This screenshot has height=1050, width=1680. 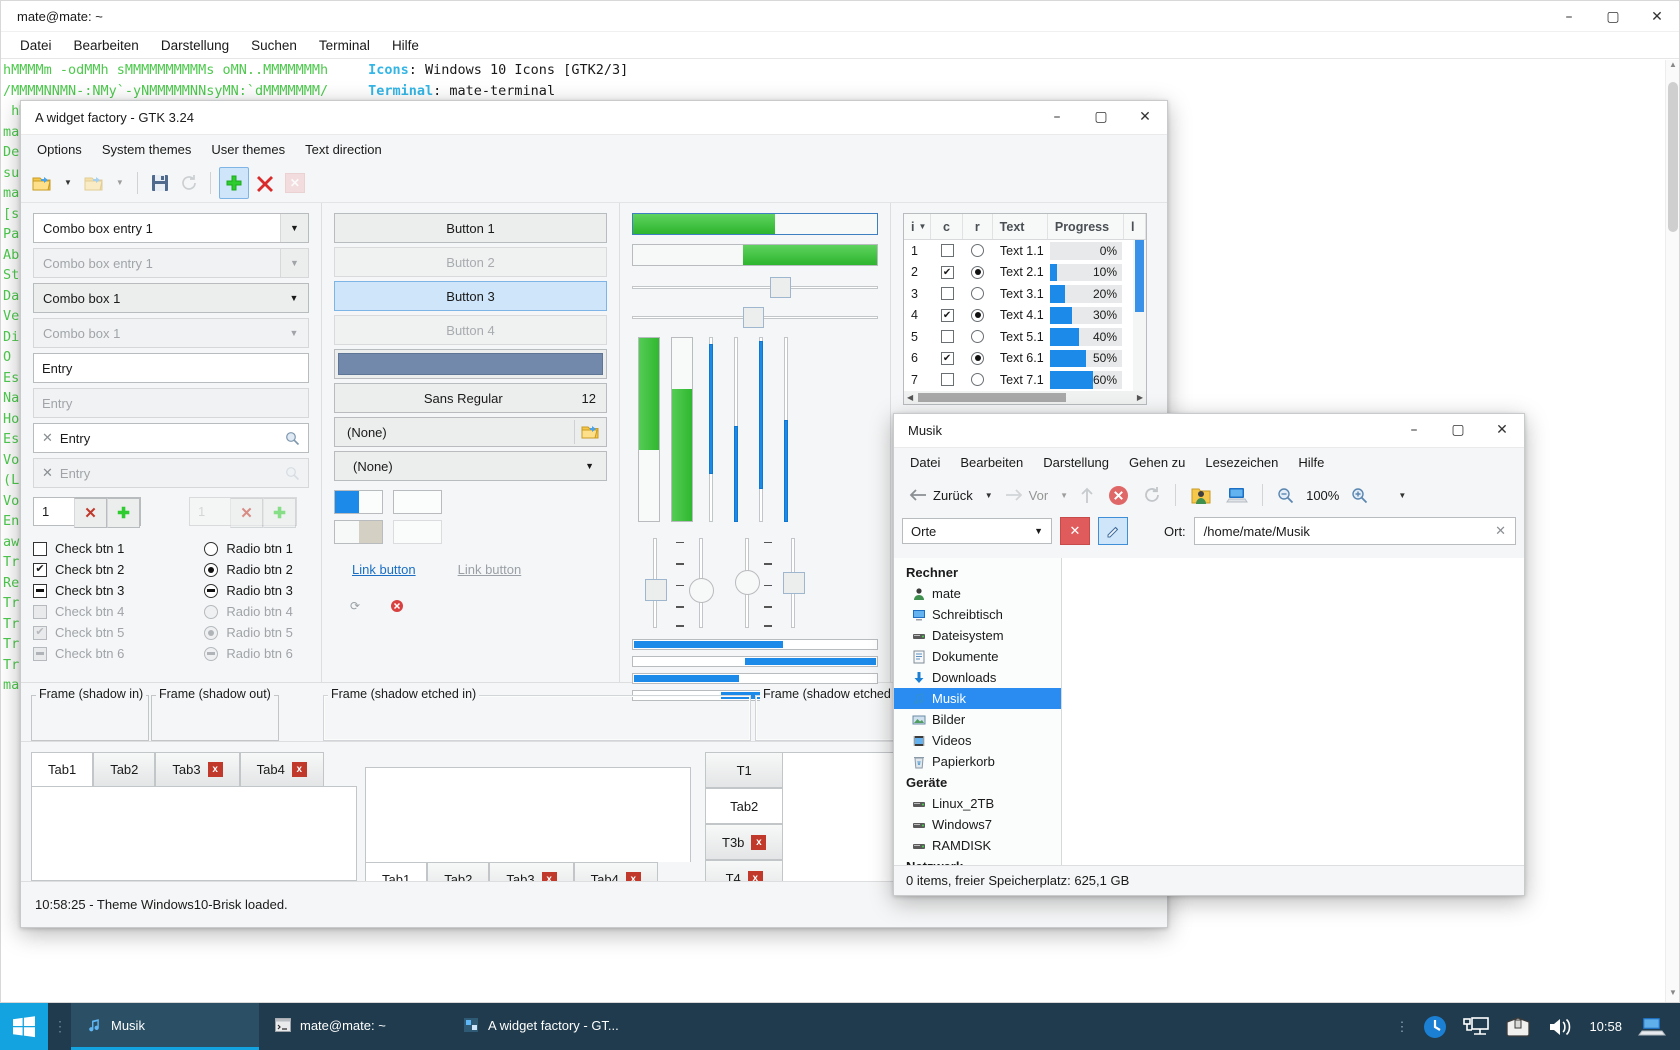 What do you see at coordinates (1209, 431) in the screenshot?
I see `musik-titlebar: Musik – ▢ ✕` at bounding box center [1209, 431].